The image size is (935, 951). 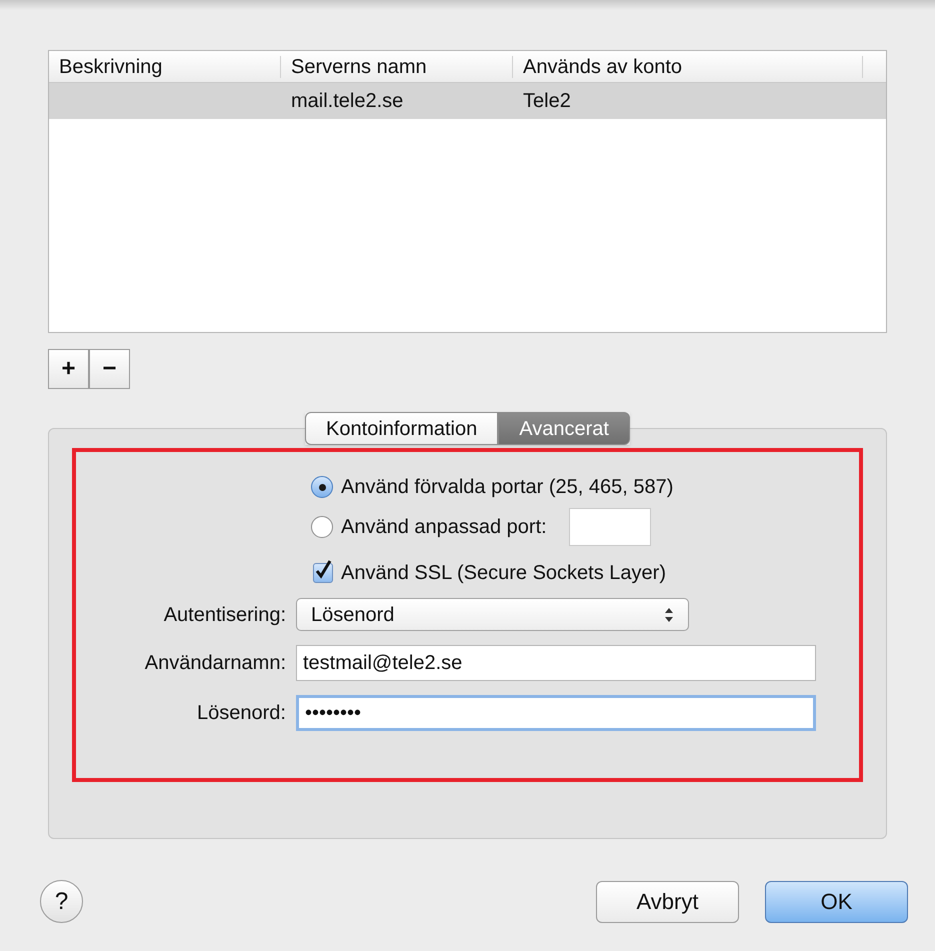 What do you see at coordinates (669, 614) in the screenshot?
I see `up-down-arrows-icon` at bounding box center [669, 614].